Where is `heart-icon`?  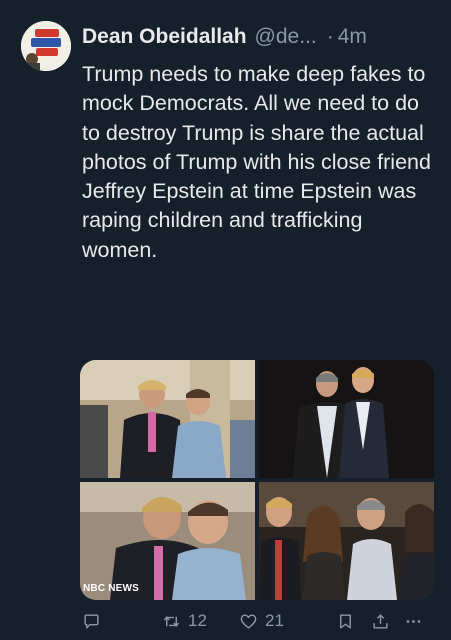 heart-icon is located at coordinates (248, 621).